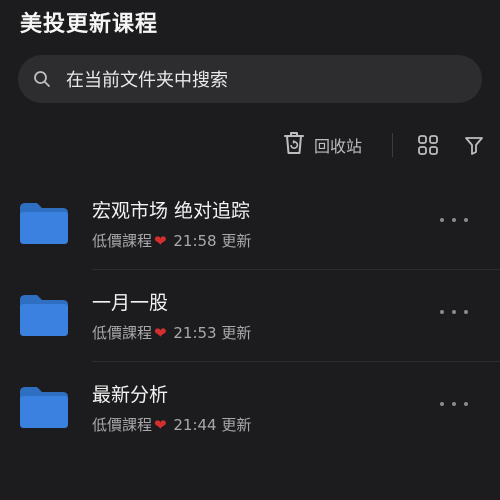 The width and height of the screenshot is (500, 500). What do you see at coordinates (89, 24) in the screenshot?
I see `page-title: 美投更新课程` at bounding box center [89, 24].